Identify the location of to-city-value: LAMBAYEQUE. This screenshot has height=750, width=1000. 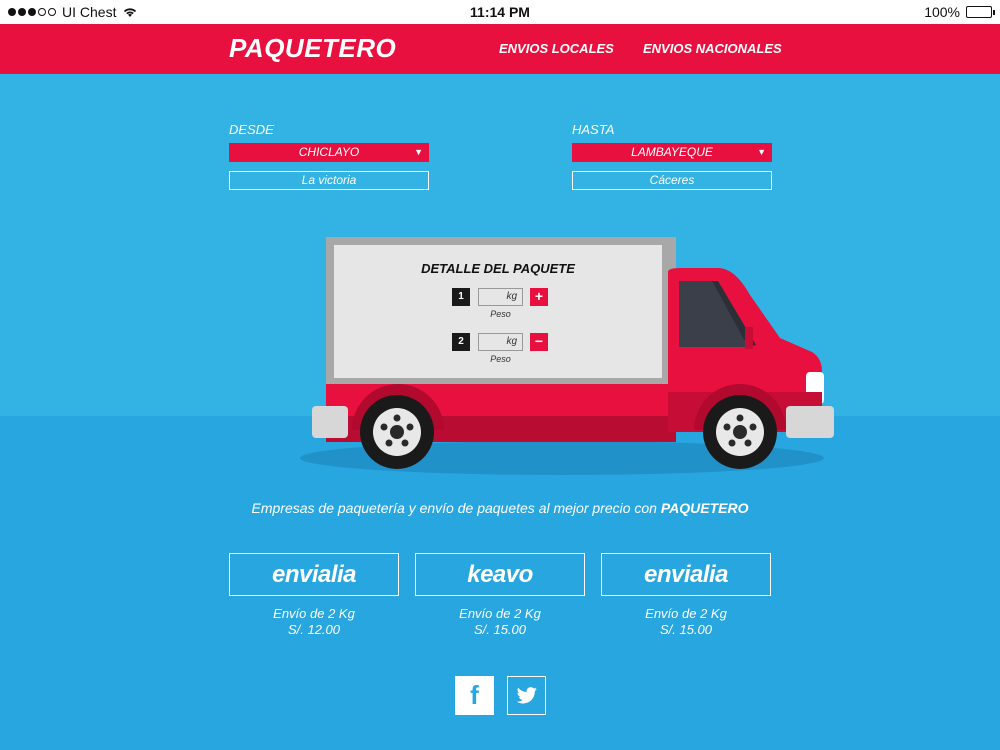
(672, 152).